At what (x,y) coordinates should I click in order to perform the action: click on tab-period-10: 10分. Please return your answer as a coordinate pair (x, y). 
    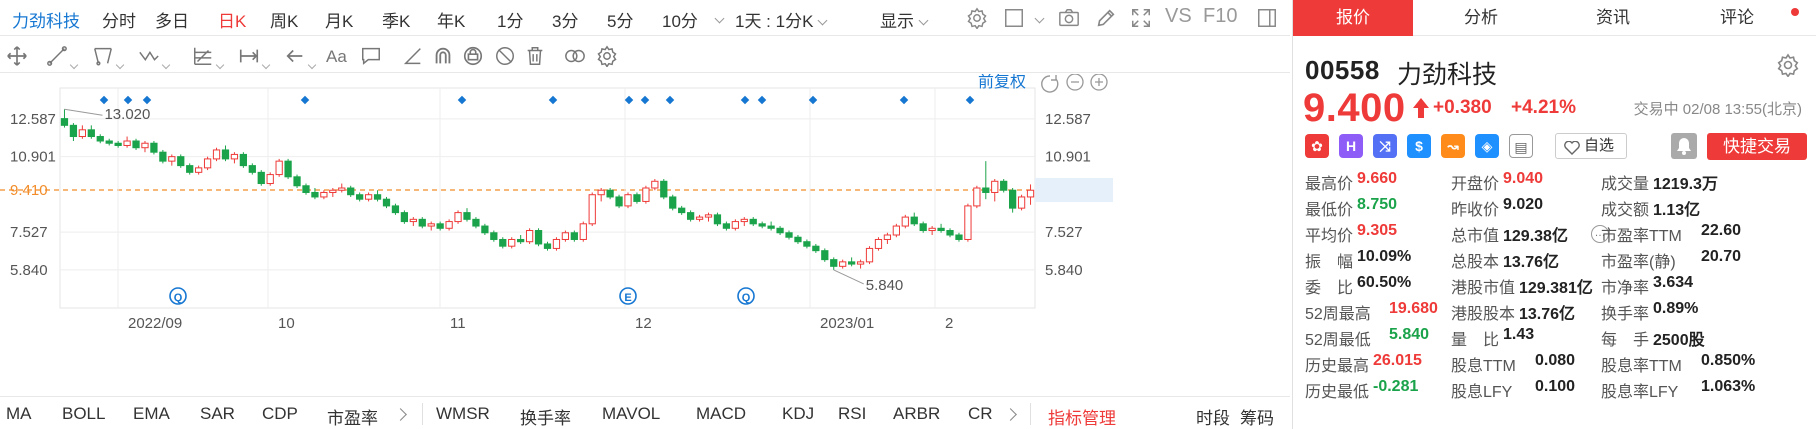
    Looking at the image, I should click on (680, 19).